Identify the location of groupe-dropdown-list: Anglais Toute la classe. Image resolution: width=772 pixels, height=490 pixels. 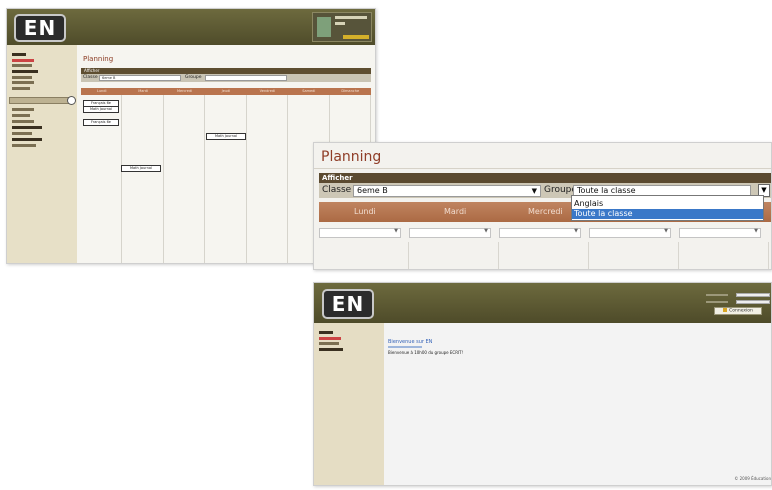
(667, 208).